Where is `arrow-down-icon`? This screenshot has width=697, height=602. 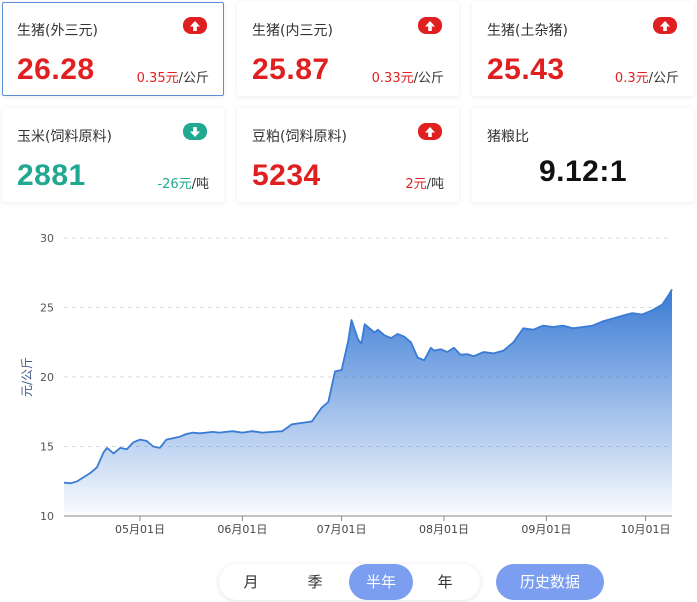
arrow-down-icon is located at coordinates (195, 131).